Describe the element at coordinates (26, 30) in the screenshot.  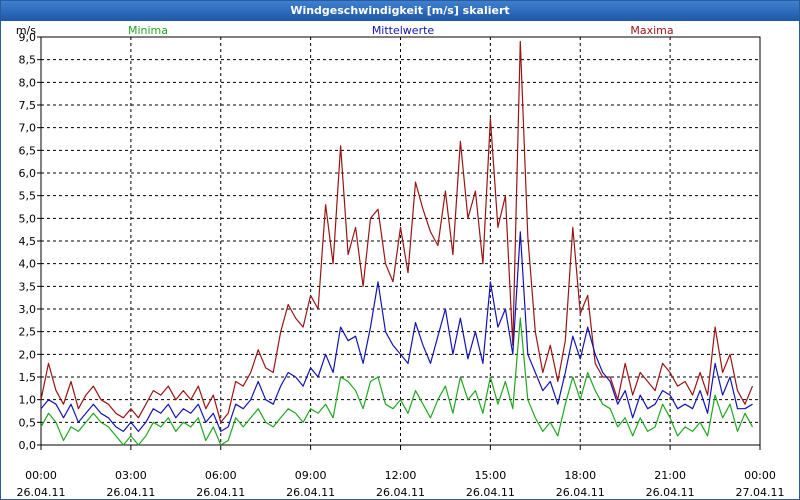
I see `y-axis-label: m/s` at that location.